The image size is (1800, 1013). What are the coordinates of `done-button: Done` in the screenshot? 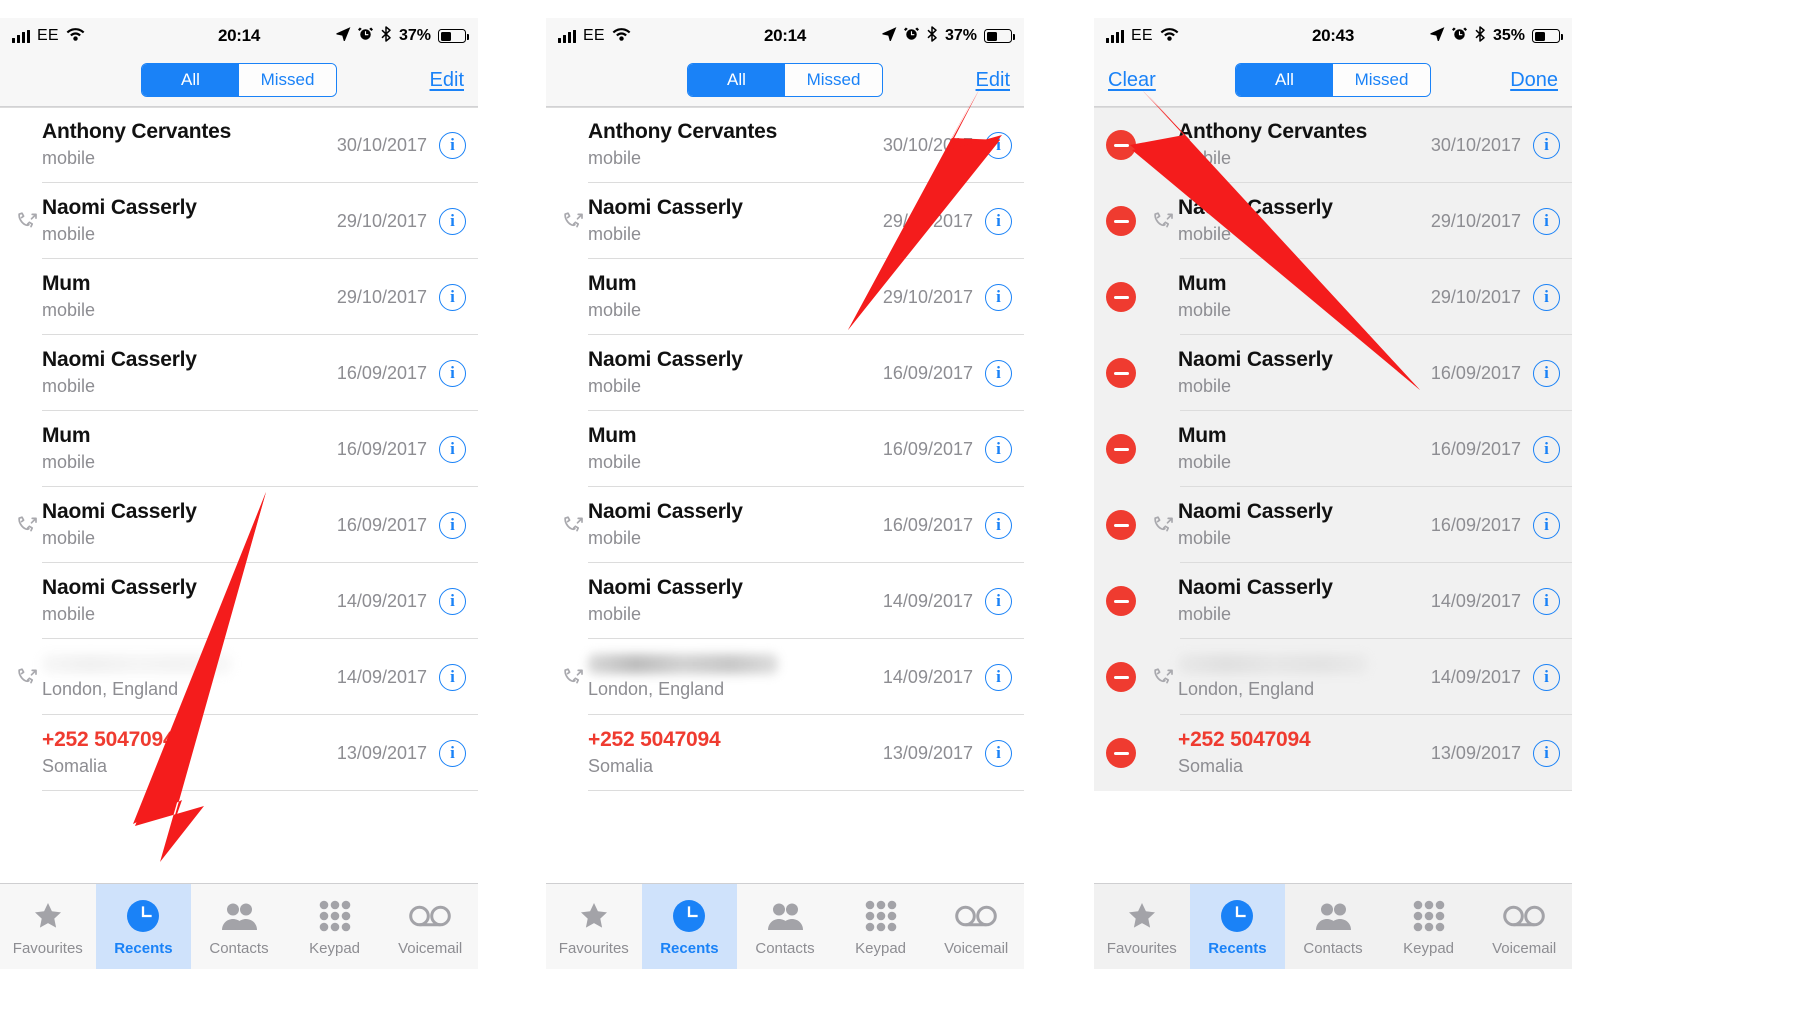 It's located at (1534, 80).